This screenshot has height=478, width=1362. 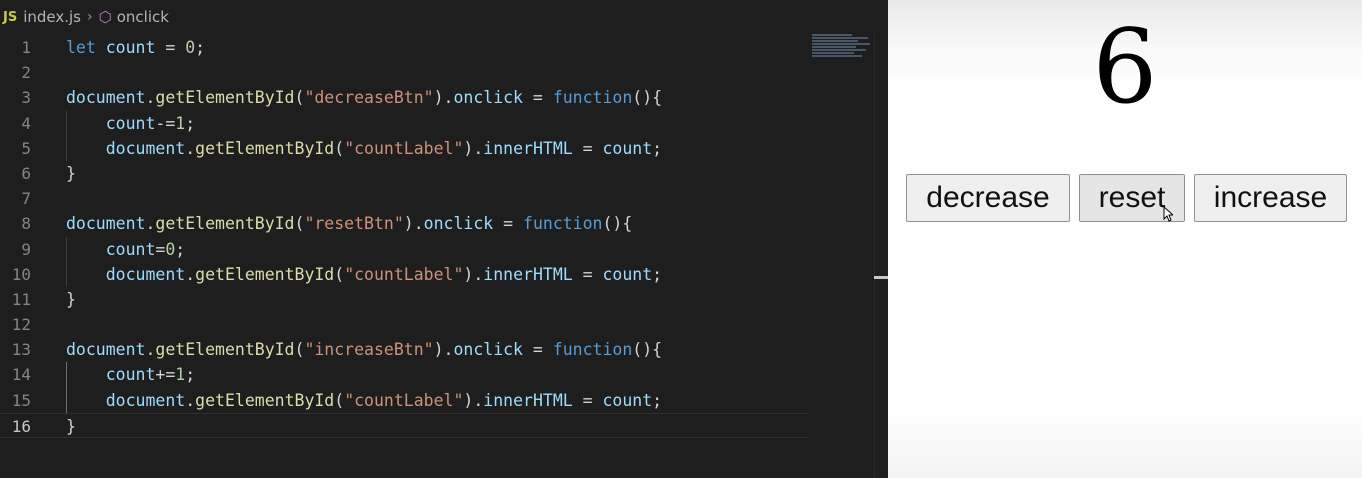 What do you see at coordinates (405, 198) in the screenshot?
I see `code-line: 7` at bounding box center [405, 198].